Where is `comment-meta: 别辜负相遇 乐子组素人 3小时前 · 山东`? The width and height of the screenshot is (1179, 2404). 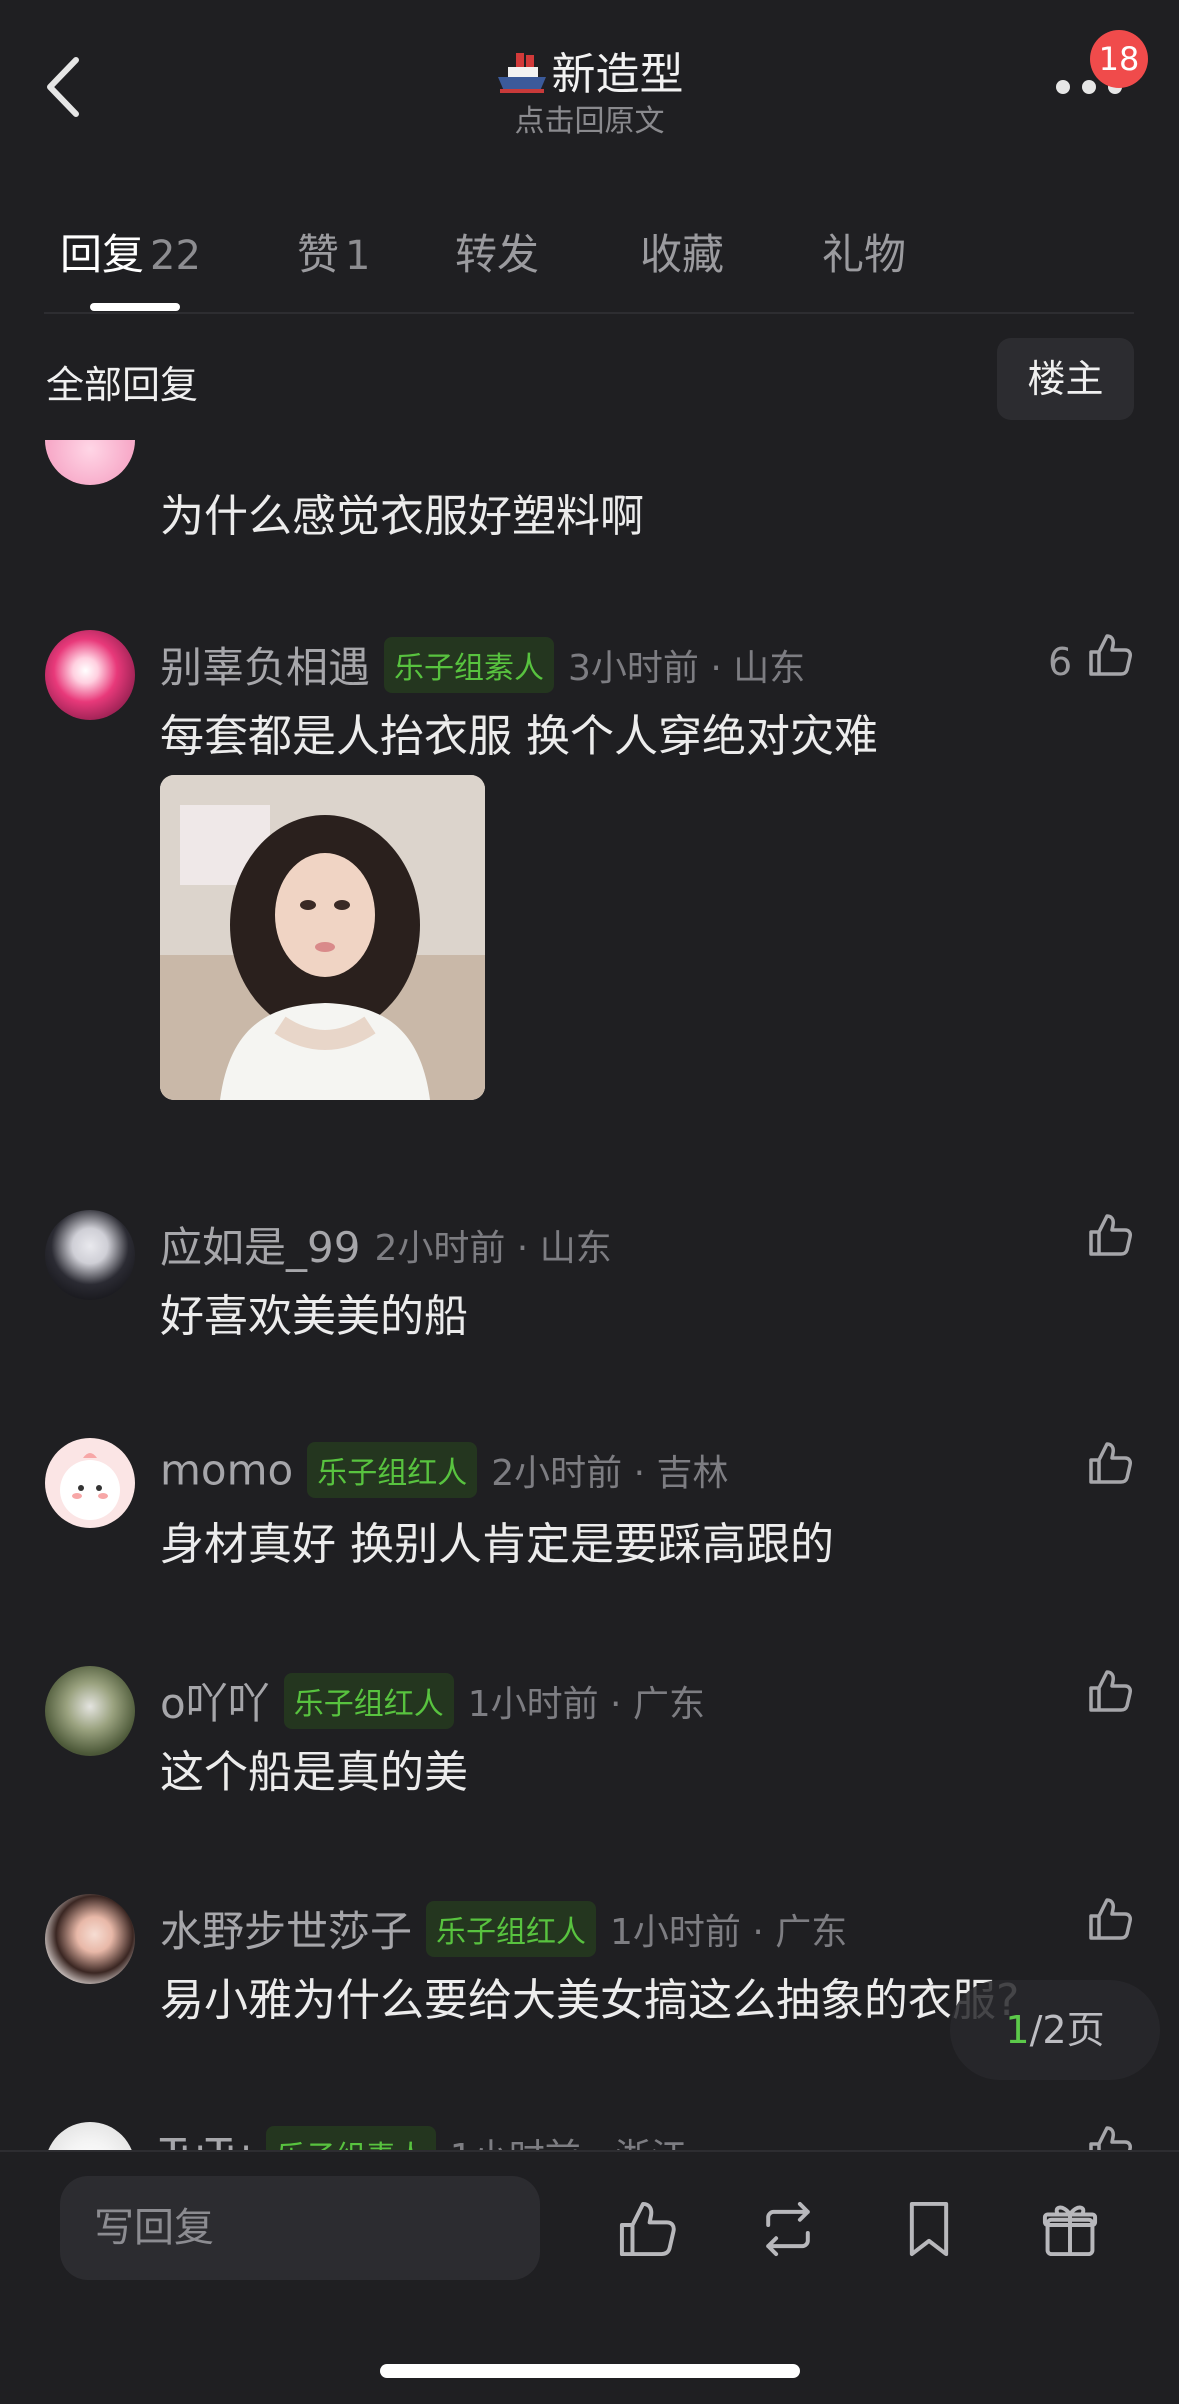
comment-meta: 别辜负相遇 乐子组素人 3小时前 · 山东 is located at coordinates (483, 663).